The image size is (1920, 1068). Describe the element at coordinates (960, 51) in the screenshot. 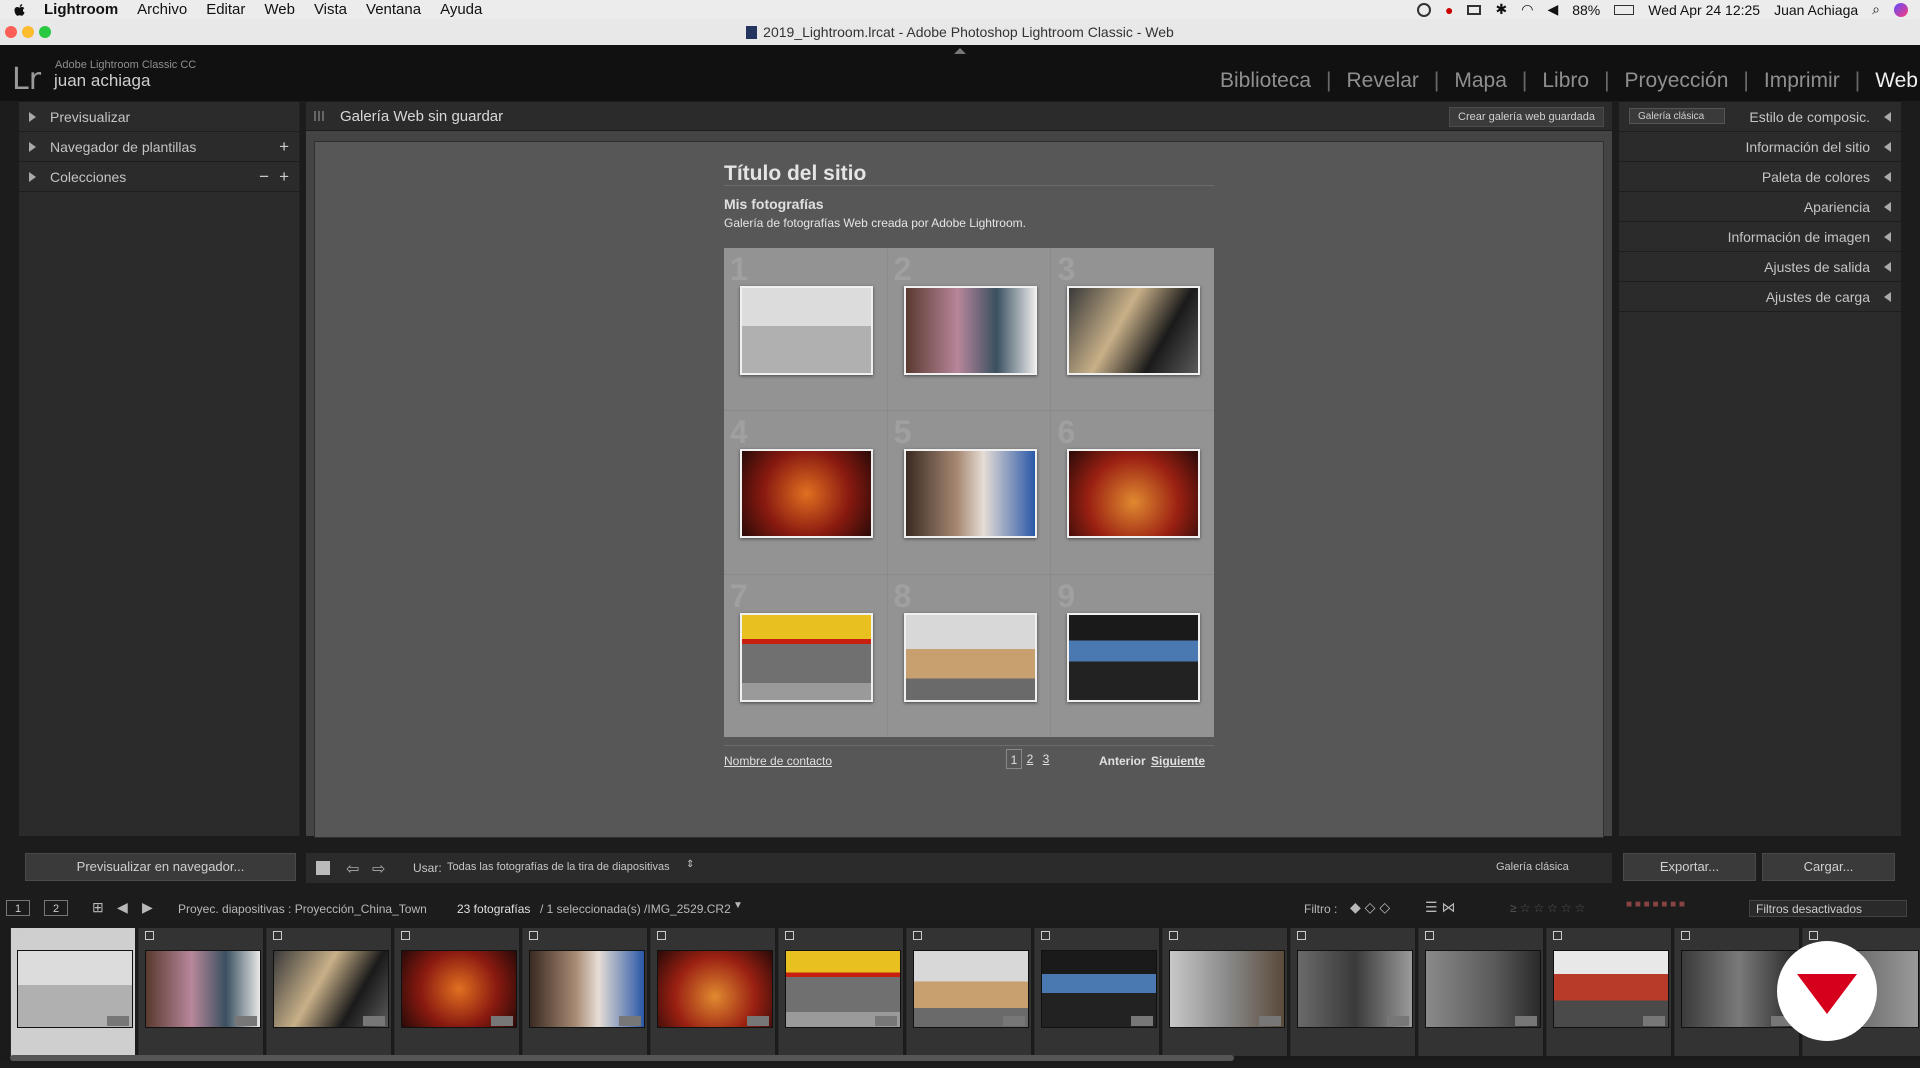

I see `collapse-top-panel-icon` at that location.